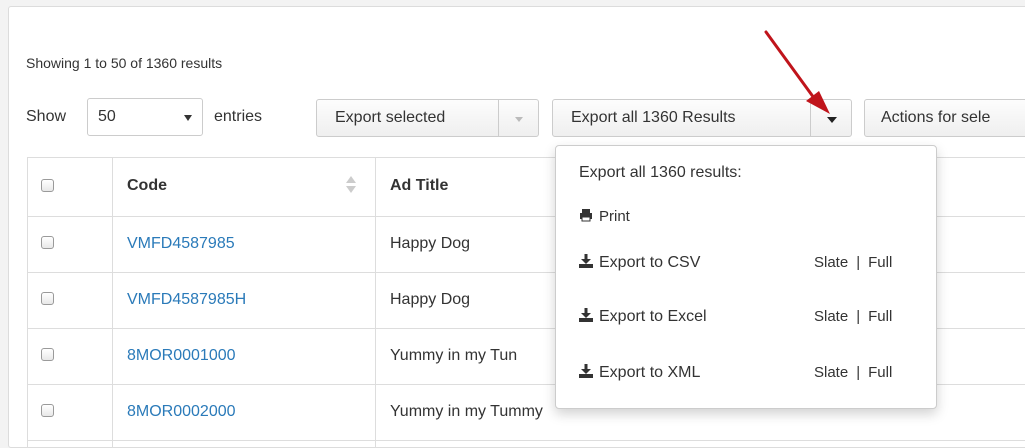 This screenshot has height=448, width=1025. I want to click on export-all-dropdown-toggle, so click(831, 118).